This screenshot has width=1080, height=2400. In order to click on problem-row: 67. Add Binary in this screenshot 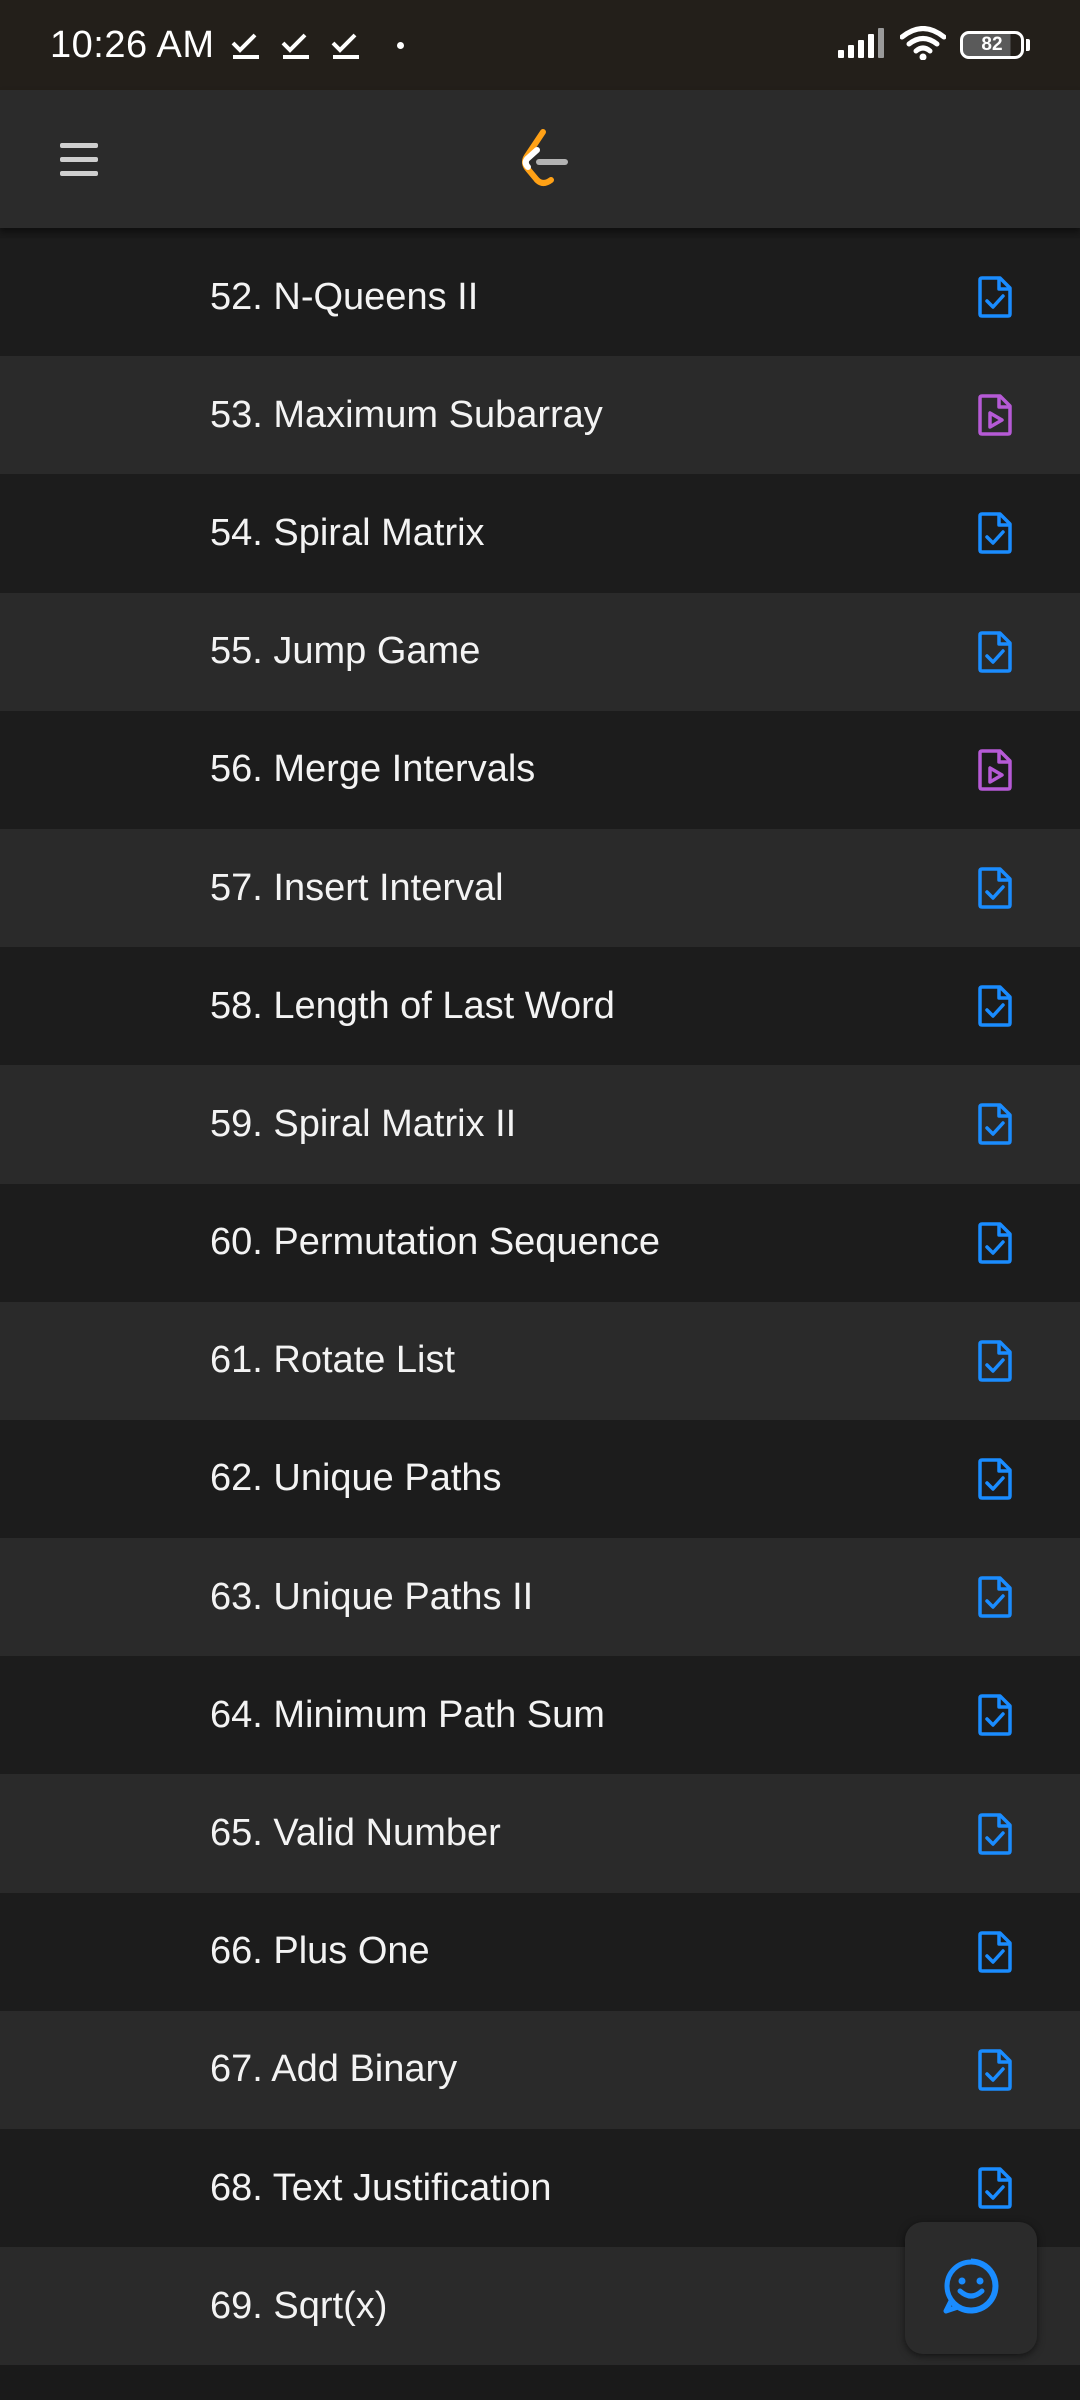, I will do `click(540, 2069)`.